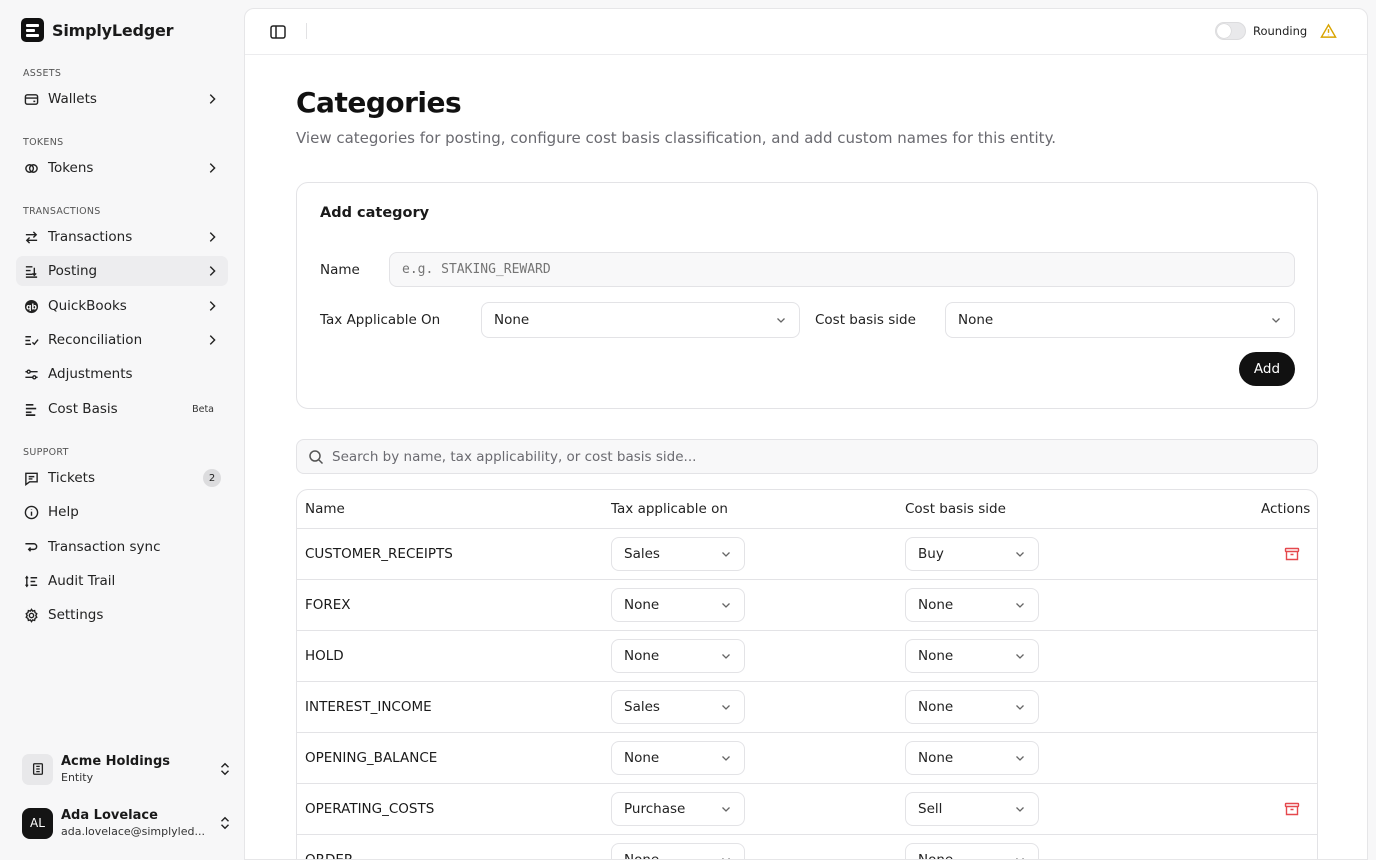 The image size is (1376, 860). I want to click on sidebar-item-transactions: Transactions, so click(122, 237).